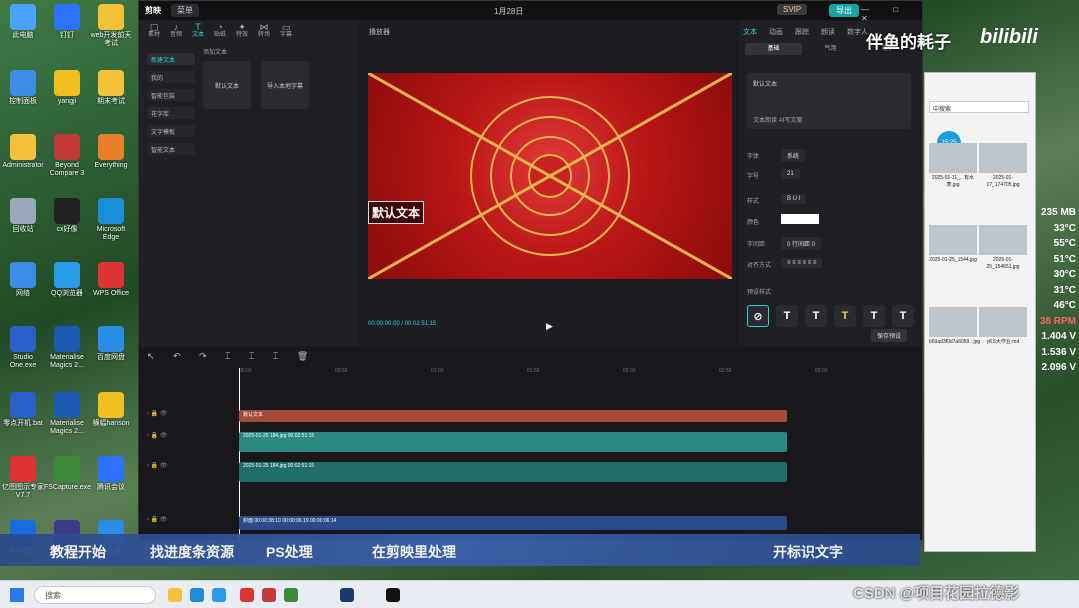  Describe the element at coordinates (197, 595) in the screenshot. I see `edge-icon` at that location.